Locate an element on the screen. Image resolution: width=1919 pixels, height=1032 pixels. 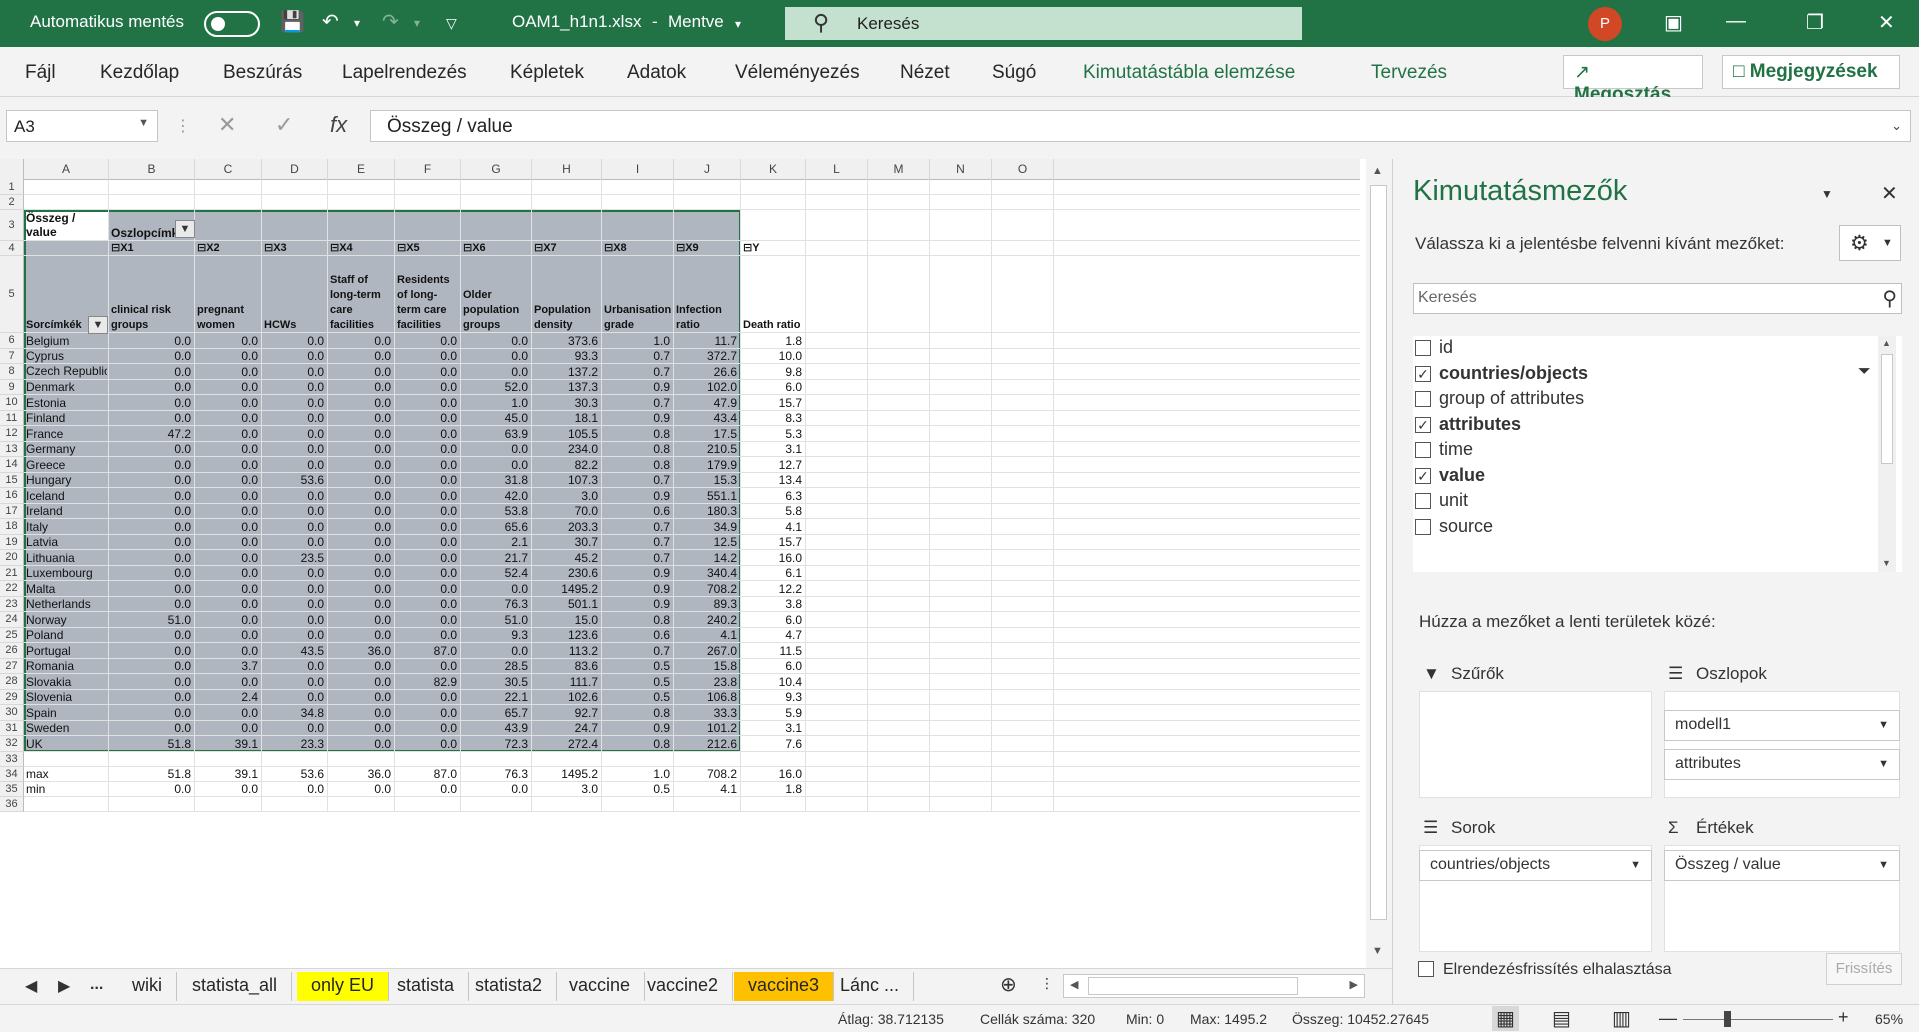
search-box: ⚲ Keresés is located at coordinates (1043, 23).